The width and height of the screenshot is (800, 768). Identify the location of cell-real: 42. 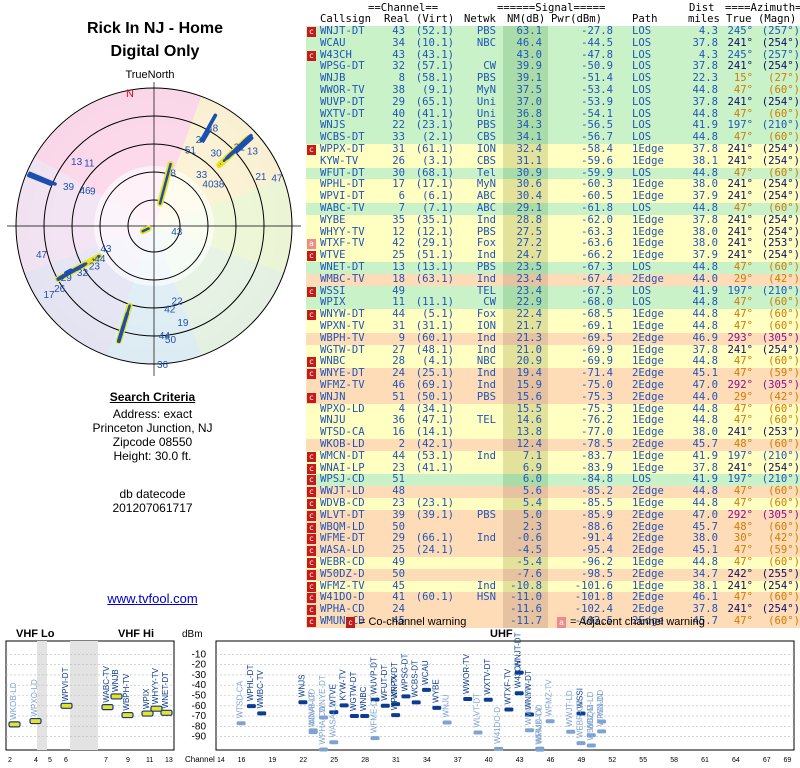
(398, 243).